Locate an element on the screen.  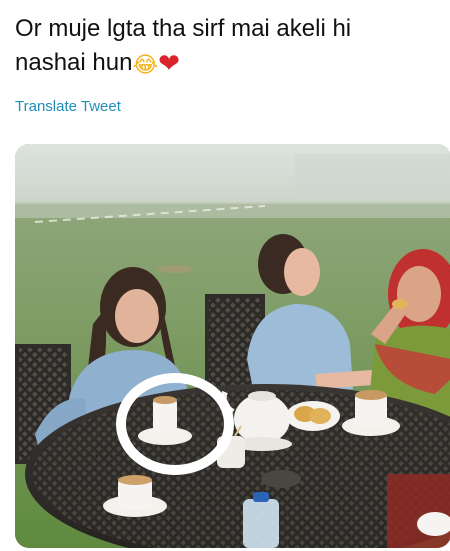
water-bottle is located at coordinates (261, 523).